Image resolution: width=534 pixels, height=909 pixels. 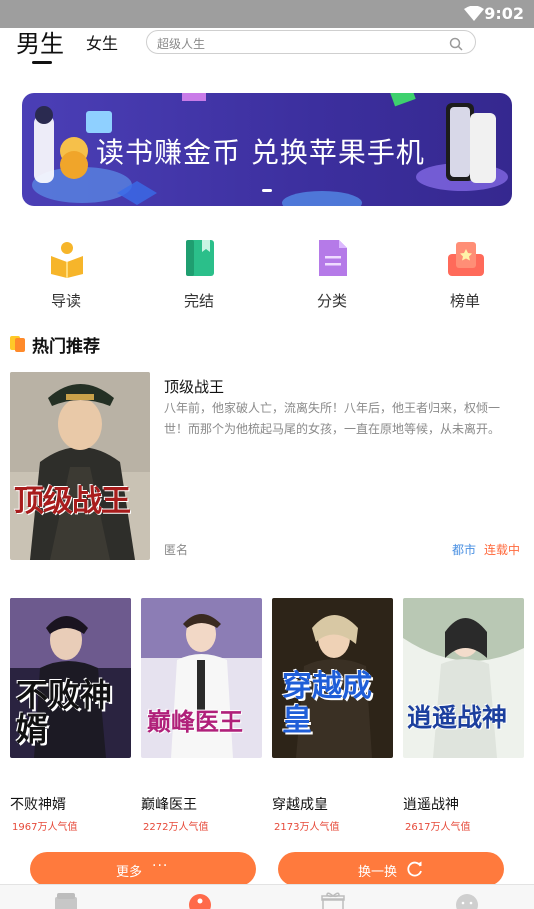 I want to click on featured-book-cover: 顶级战王, so click(x=80, y=466).